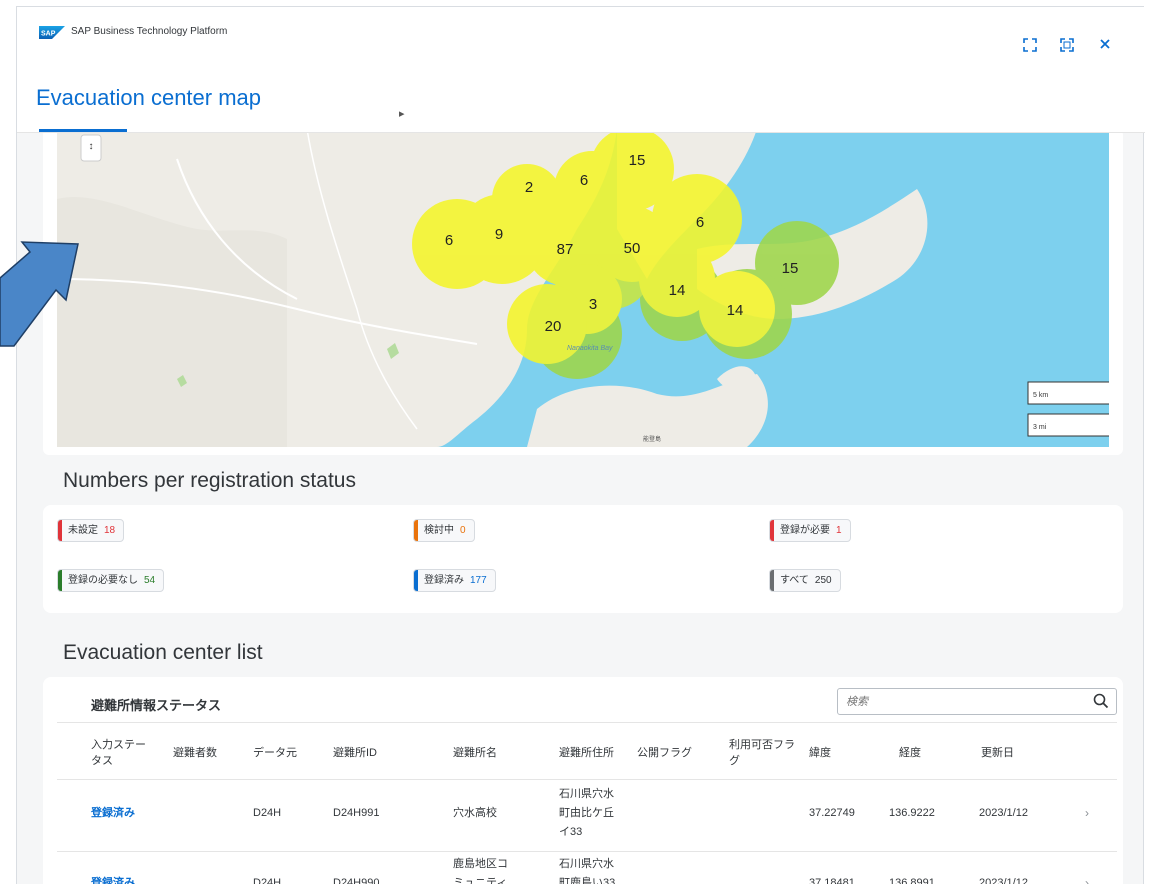 This screenshot has width=1152, height=884. I want to click on search-icon, so click(1101, 701).